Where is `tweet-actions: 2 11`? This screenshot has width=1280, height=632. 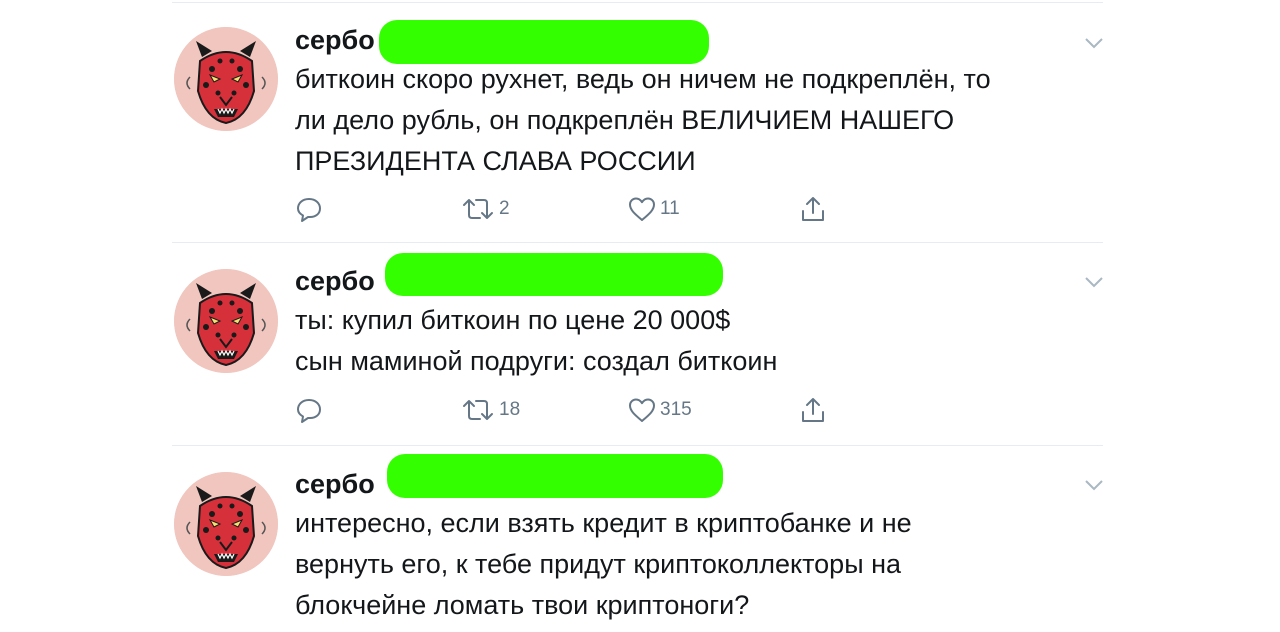
tweet-actions: 2 11 is located at coordinates (575, 209).